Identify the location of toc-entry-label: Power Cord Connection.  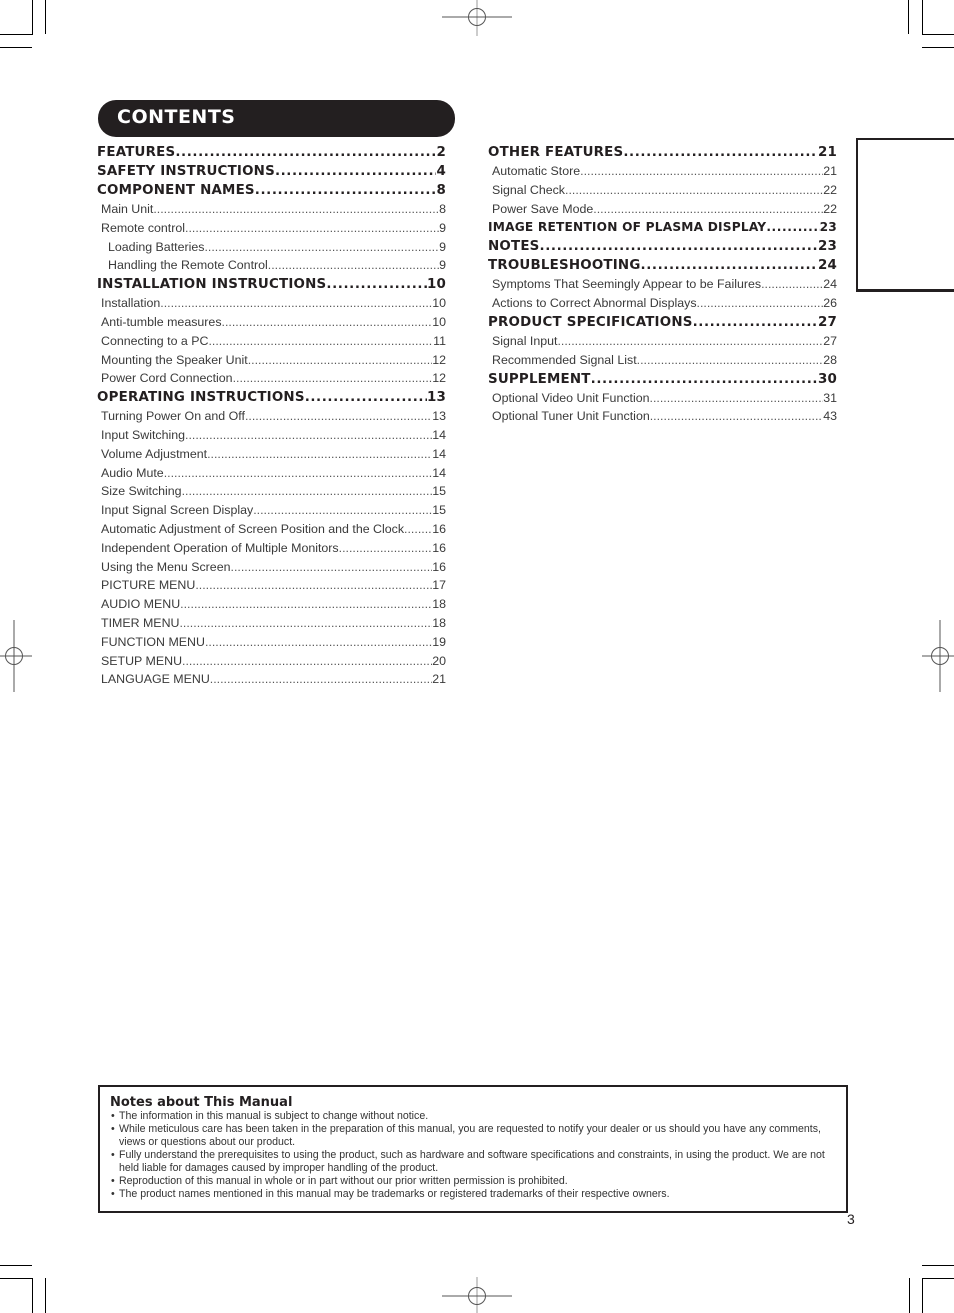
(167, 378).